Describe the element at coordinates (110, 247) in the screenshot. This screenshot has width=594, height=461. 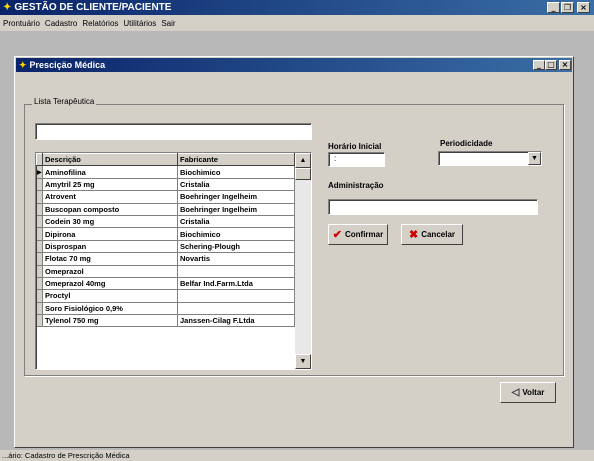
I see `cell-descricao: Disprospan` at that location.